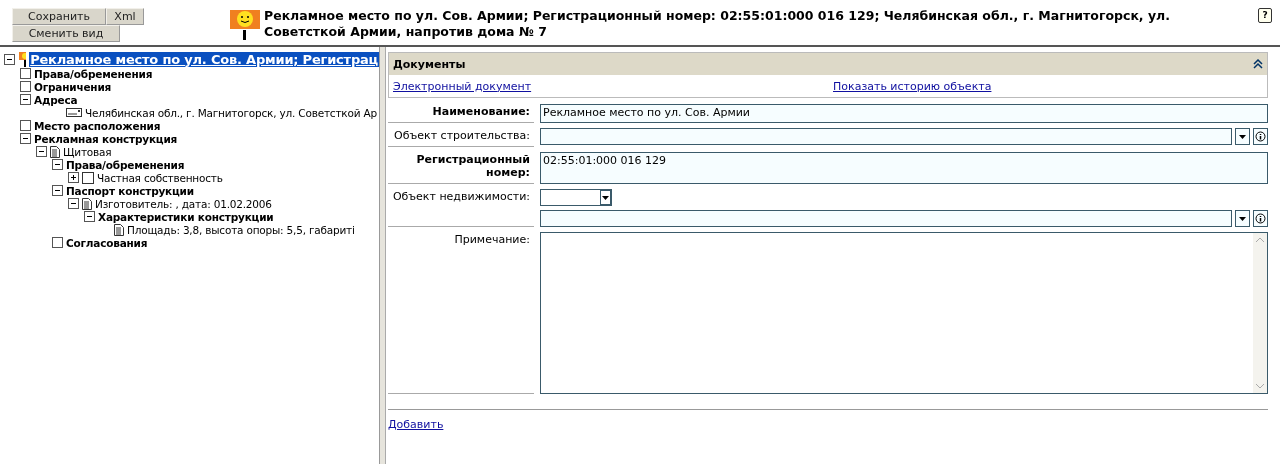 The width and height of the screenshot is (1280, 464). What do you see at coordinates (416, 424) in the screenshot?
I see `add-link: Добавить` at bounding box center [416, 424].